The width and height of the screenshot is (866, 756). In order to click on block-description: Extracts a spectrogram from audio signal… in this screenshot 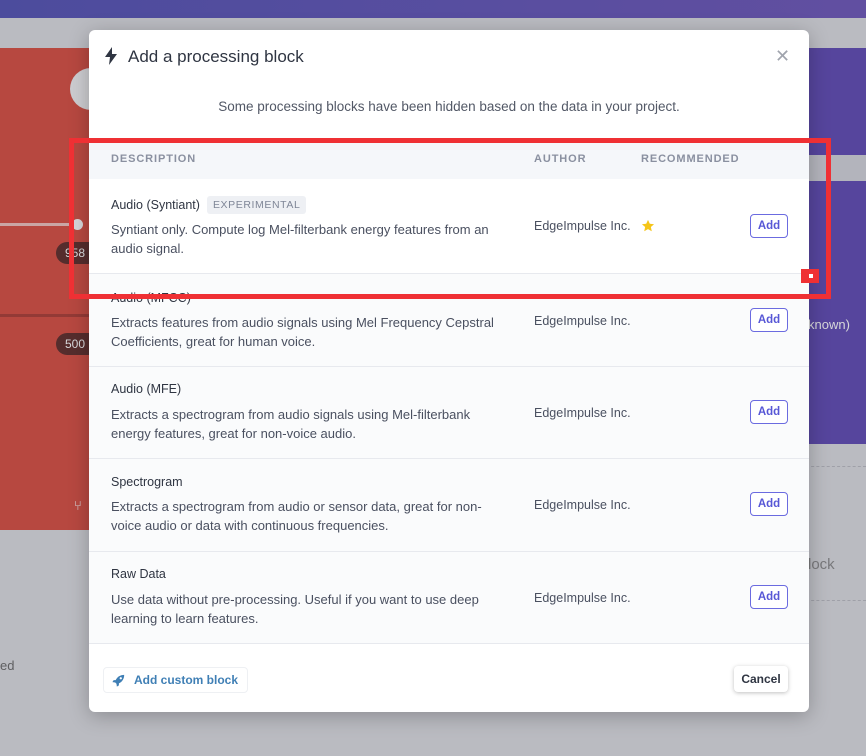, I will do `click(291, 424)`.